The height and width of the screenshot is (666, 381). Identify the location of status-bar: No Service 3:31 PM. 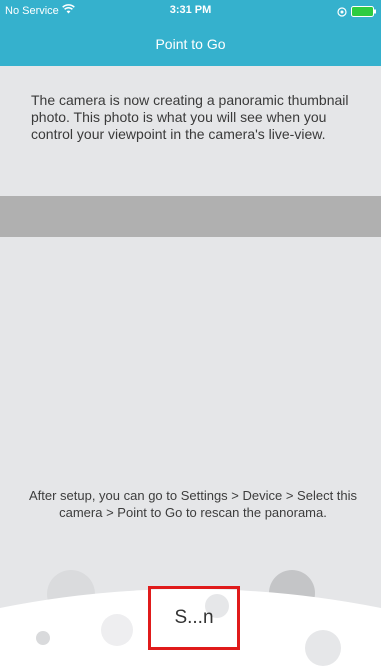
(190, 11).